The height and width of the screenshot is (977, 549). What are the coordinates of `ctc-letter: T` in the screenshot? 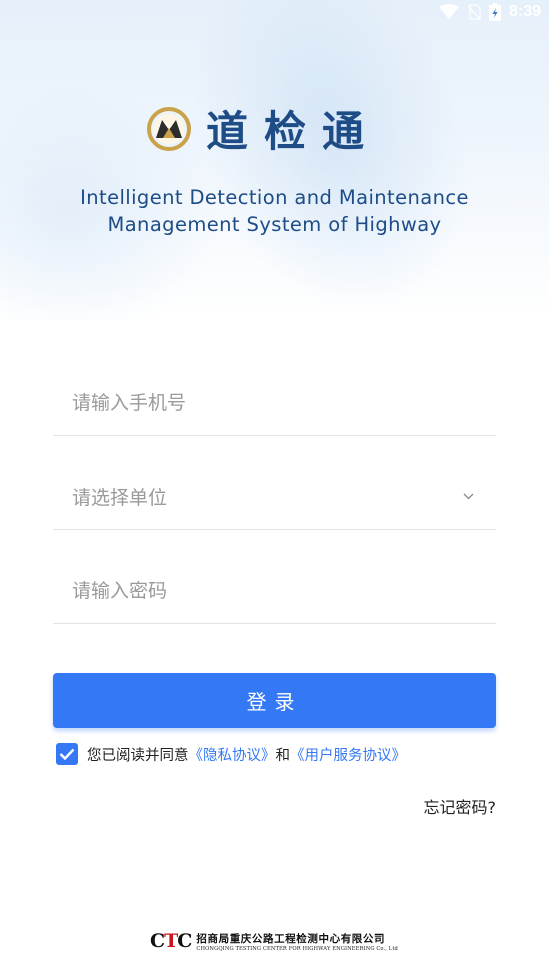 It's located at (171, 941).